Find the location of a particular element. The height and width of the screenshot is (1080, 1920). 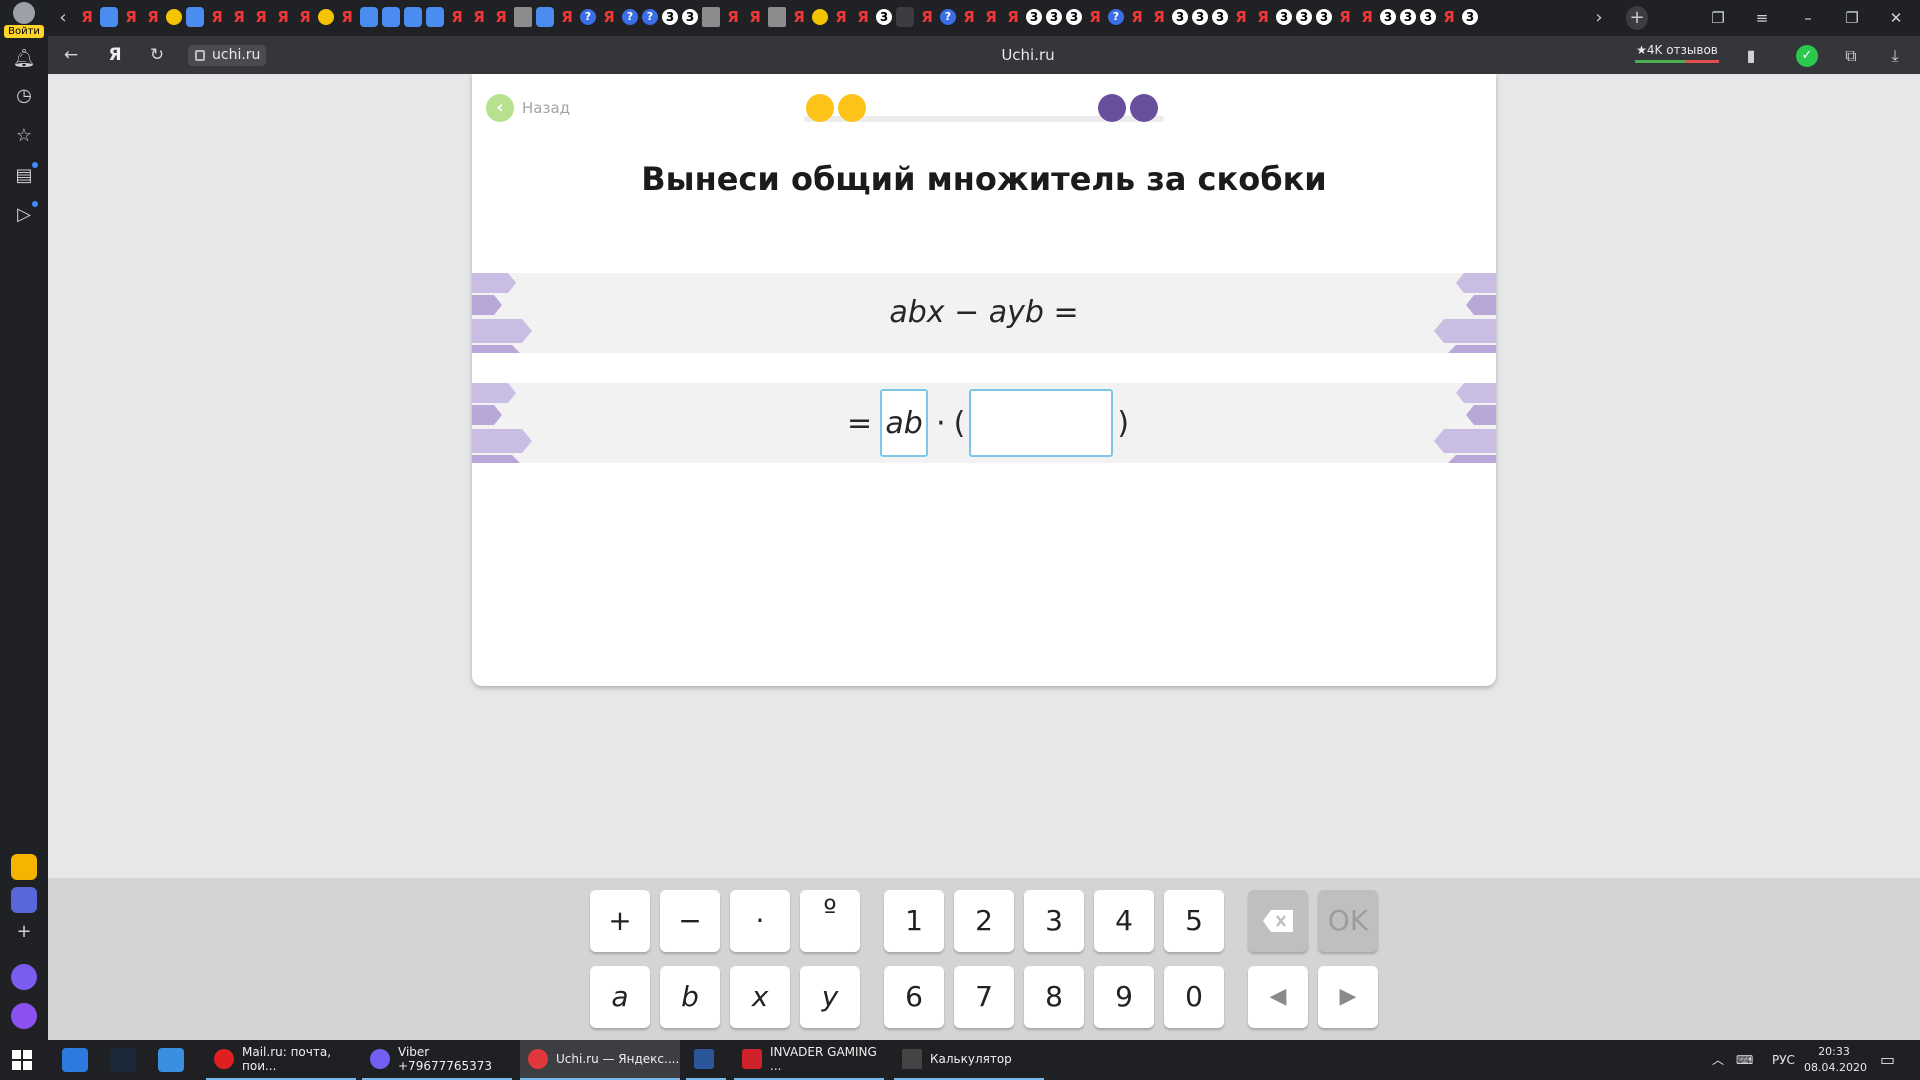

tab-manager-icon: ❐ is located at coordinates (1718, 18).